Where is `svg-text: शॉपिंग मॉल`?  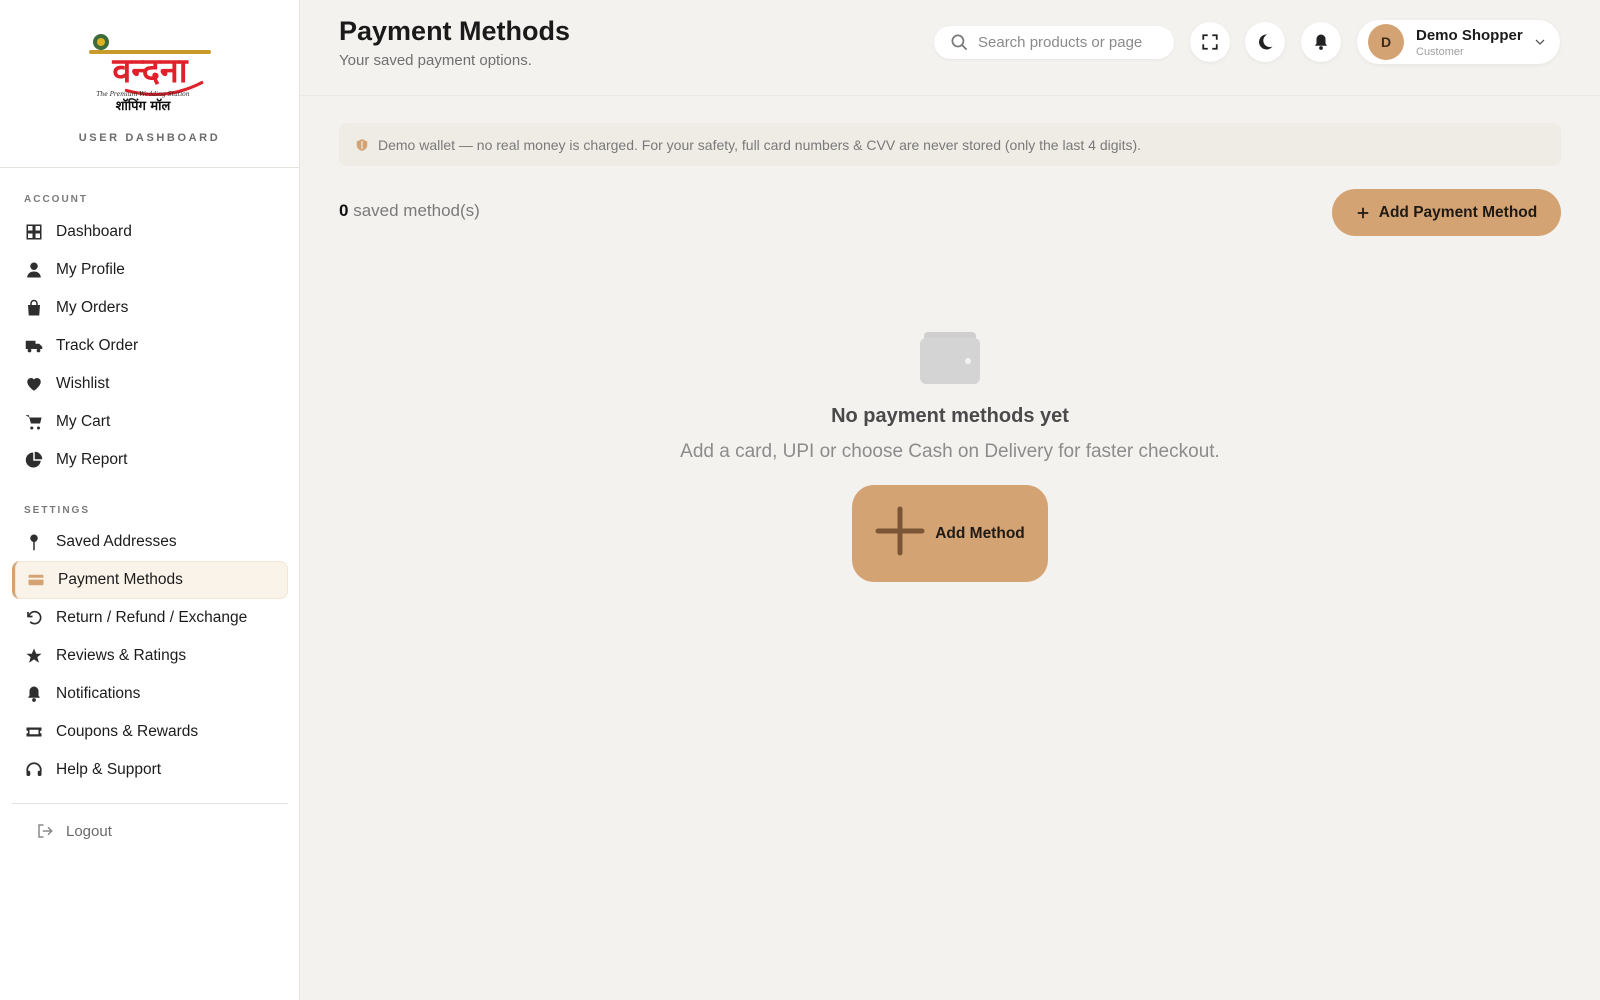 svg-text: शॉपिंग मॉल is located at coordinates (143, 105).